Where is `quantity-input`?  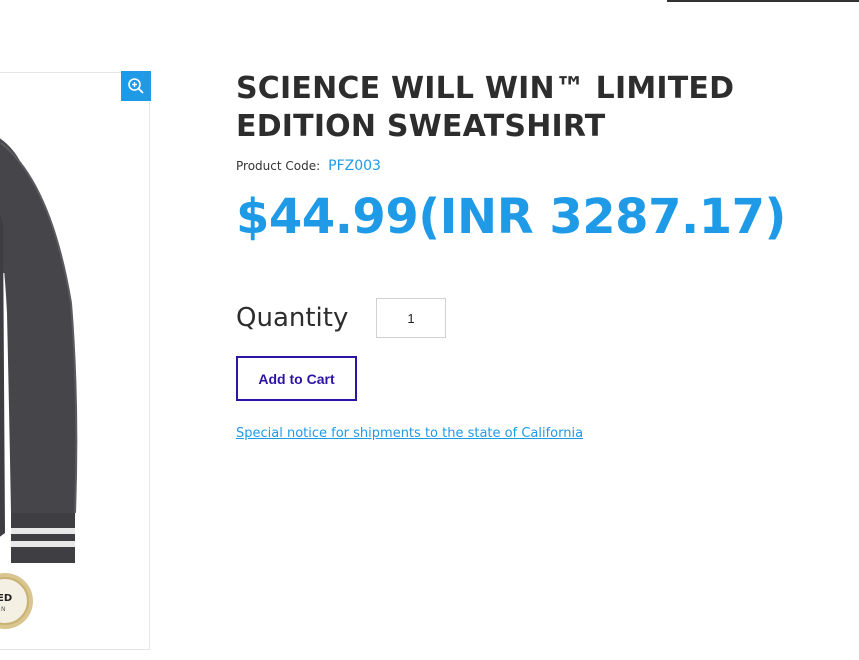
quantity-input is located at coordinates (411, 318).